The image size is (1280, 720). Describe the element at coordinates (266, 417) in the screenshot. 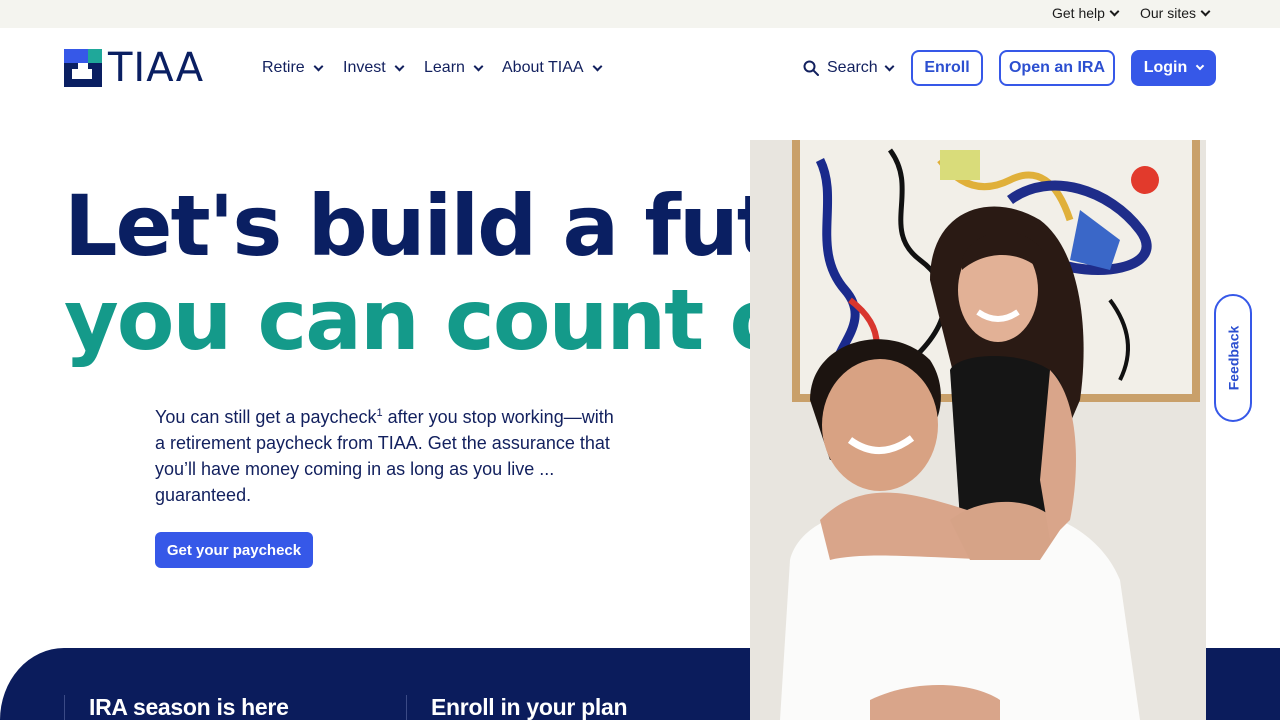

I see `hero-body-part1: You can still get a paycheck` at that location.